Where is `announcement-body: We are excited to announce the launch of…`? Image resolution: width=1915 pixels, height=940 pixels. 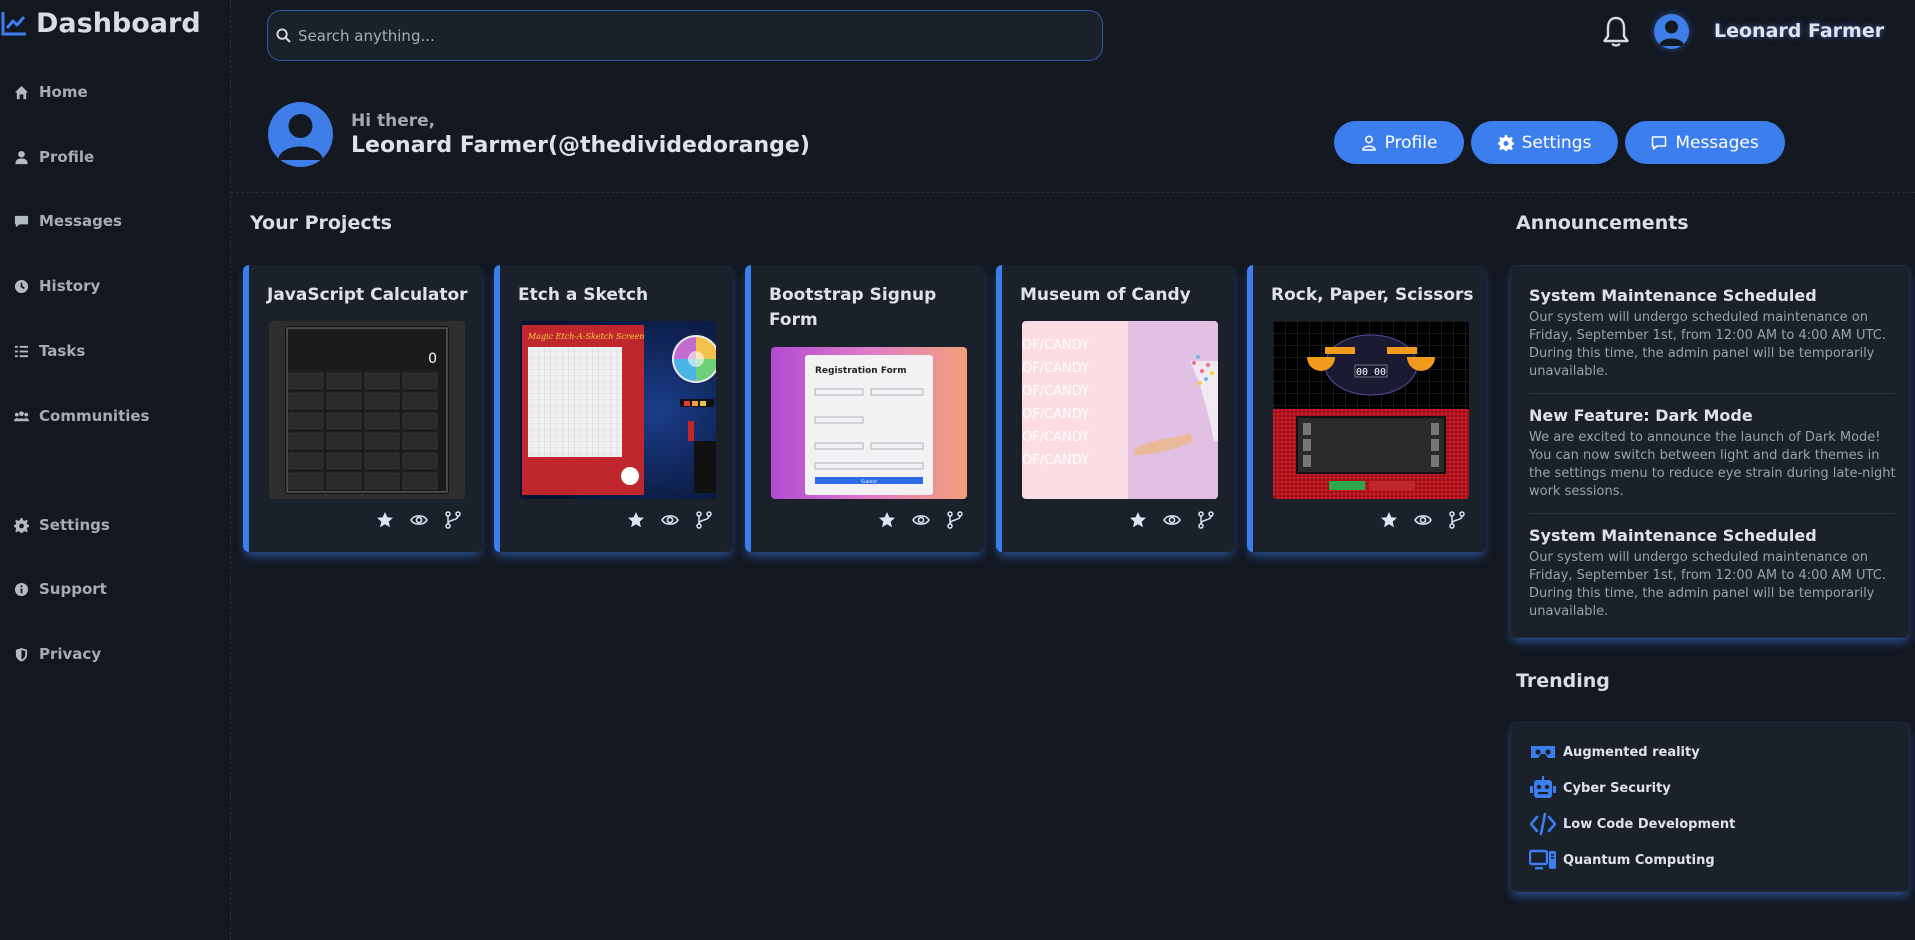
announcement-body: We are excited to announce the launch of… is located at coordinates (1712, 464).